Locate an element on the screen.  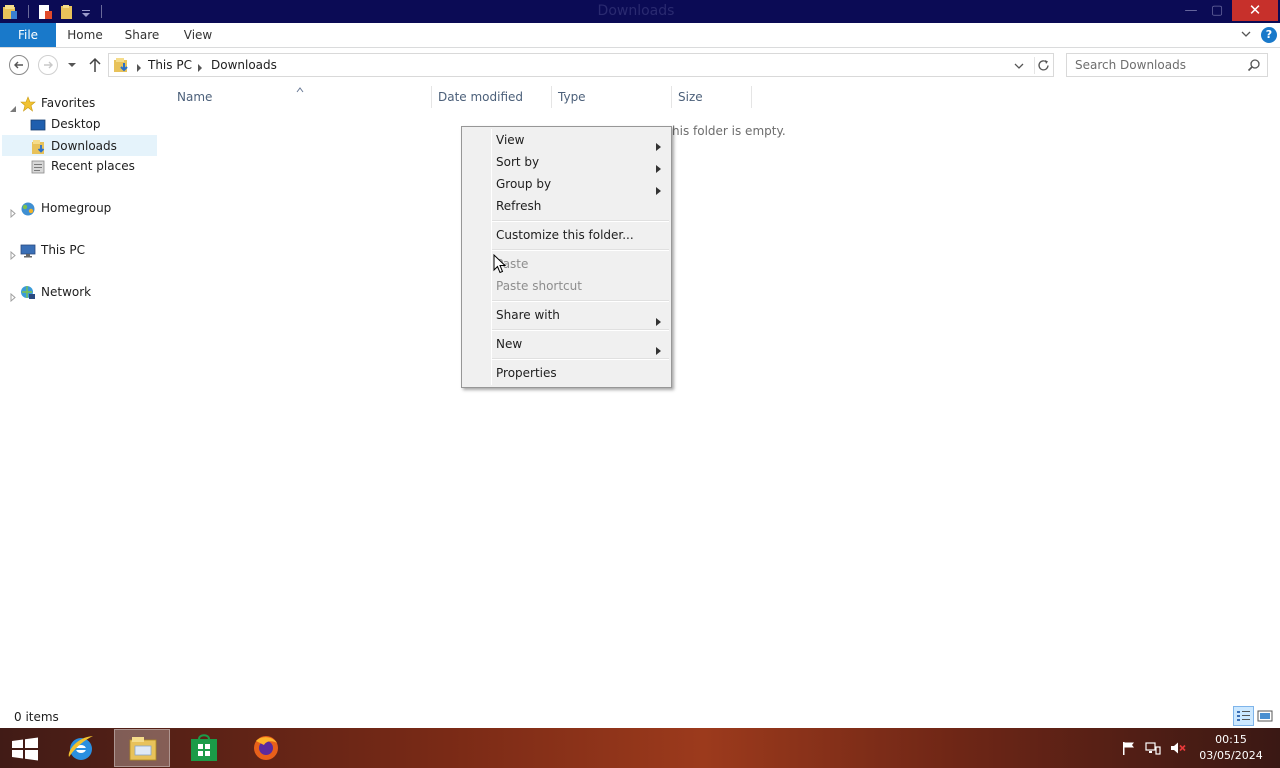
nav-favorites: Favorites is located at coordinates (80, 103).